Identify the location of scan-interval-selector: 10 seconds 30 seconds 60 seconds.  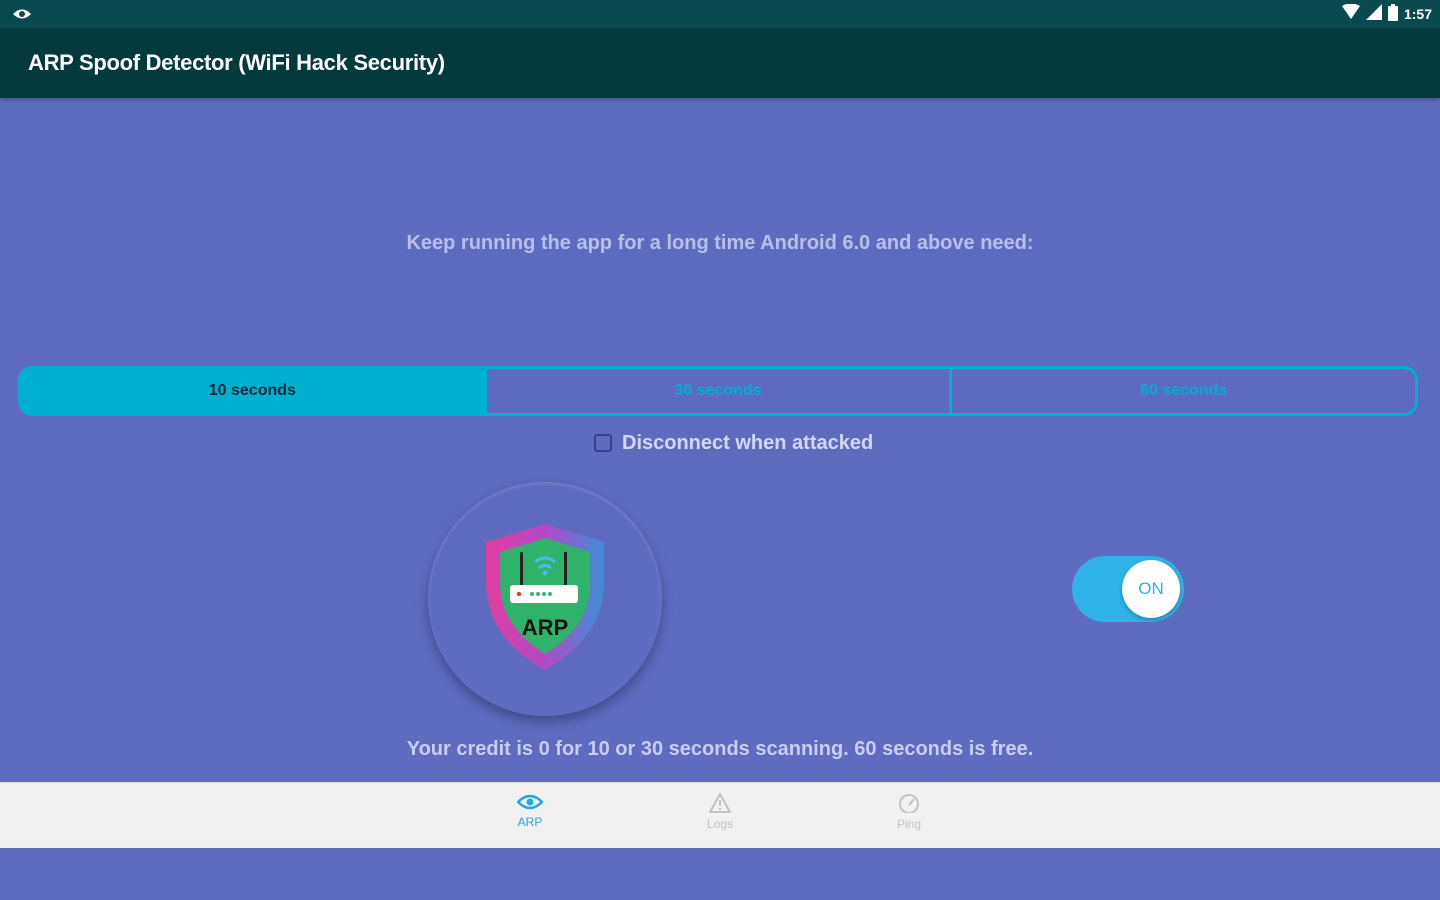
(718, 391).